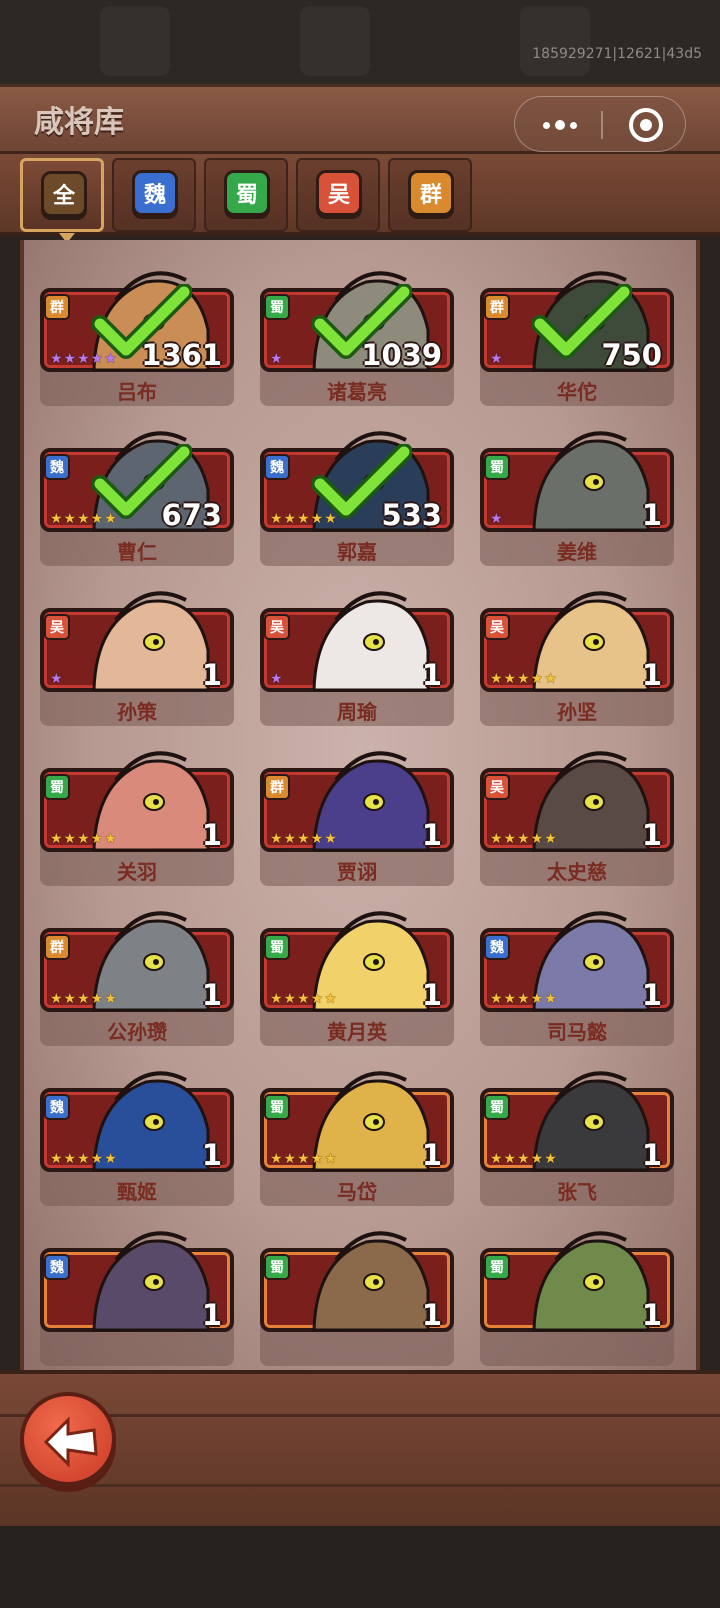 This screenshot has height=1608, width=720. I want to click on hero-name: 孙坚, so click(577, 712).